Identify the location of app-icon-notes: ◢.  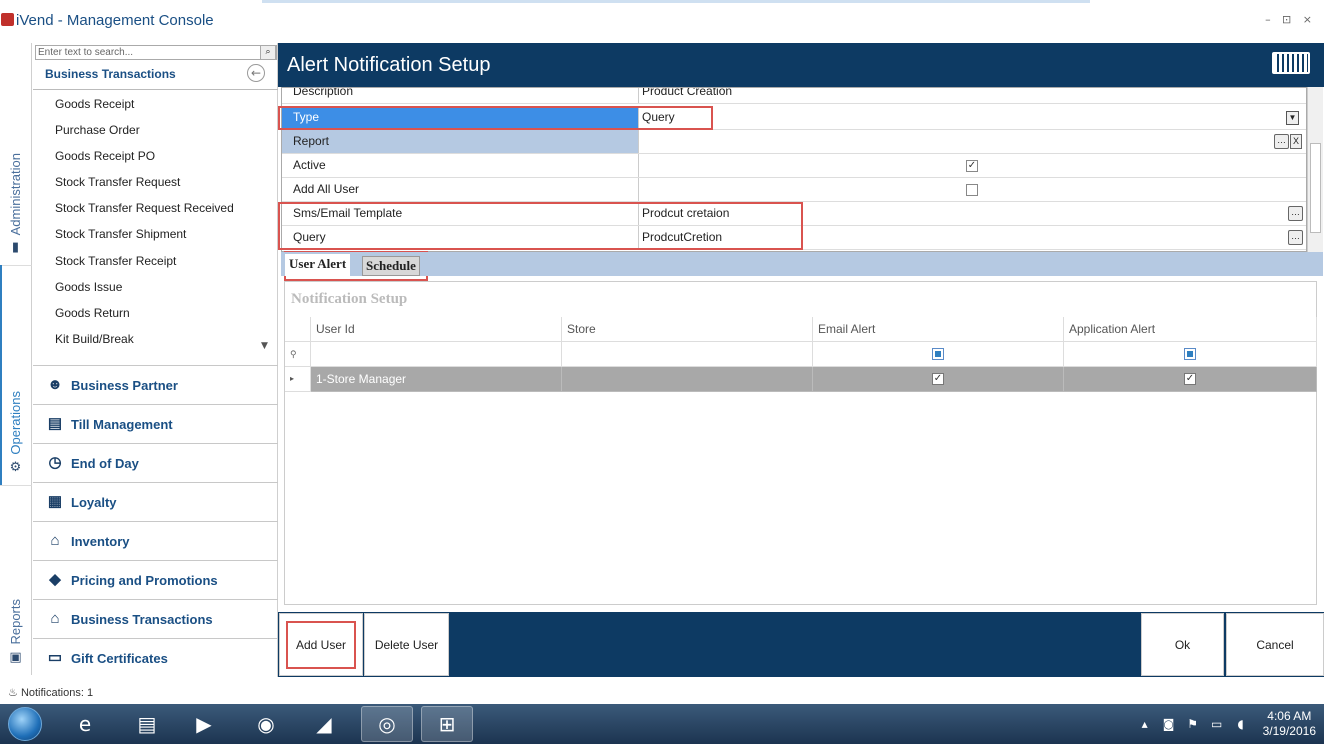
(324, 724).